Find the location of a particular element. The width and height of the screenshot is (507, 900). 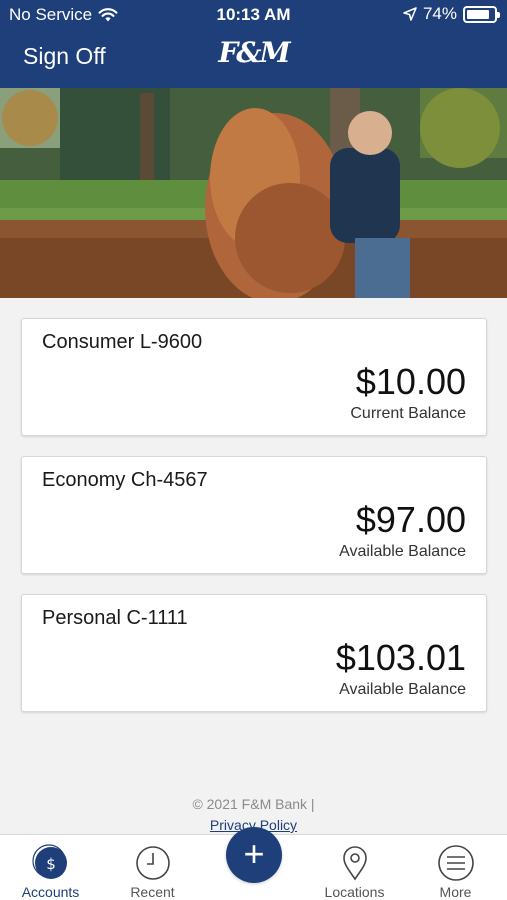

menu-icon is located at coordinates (455, 863).